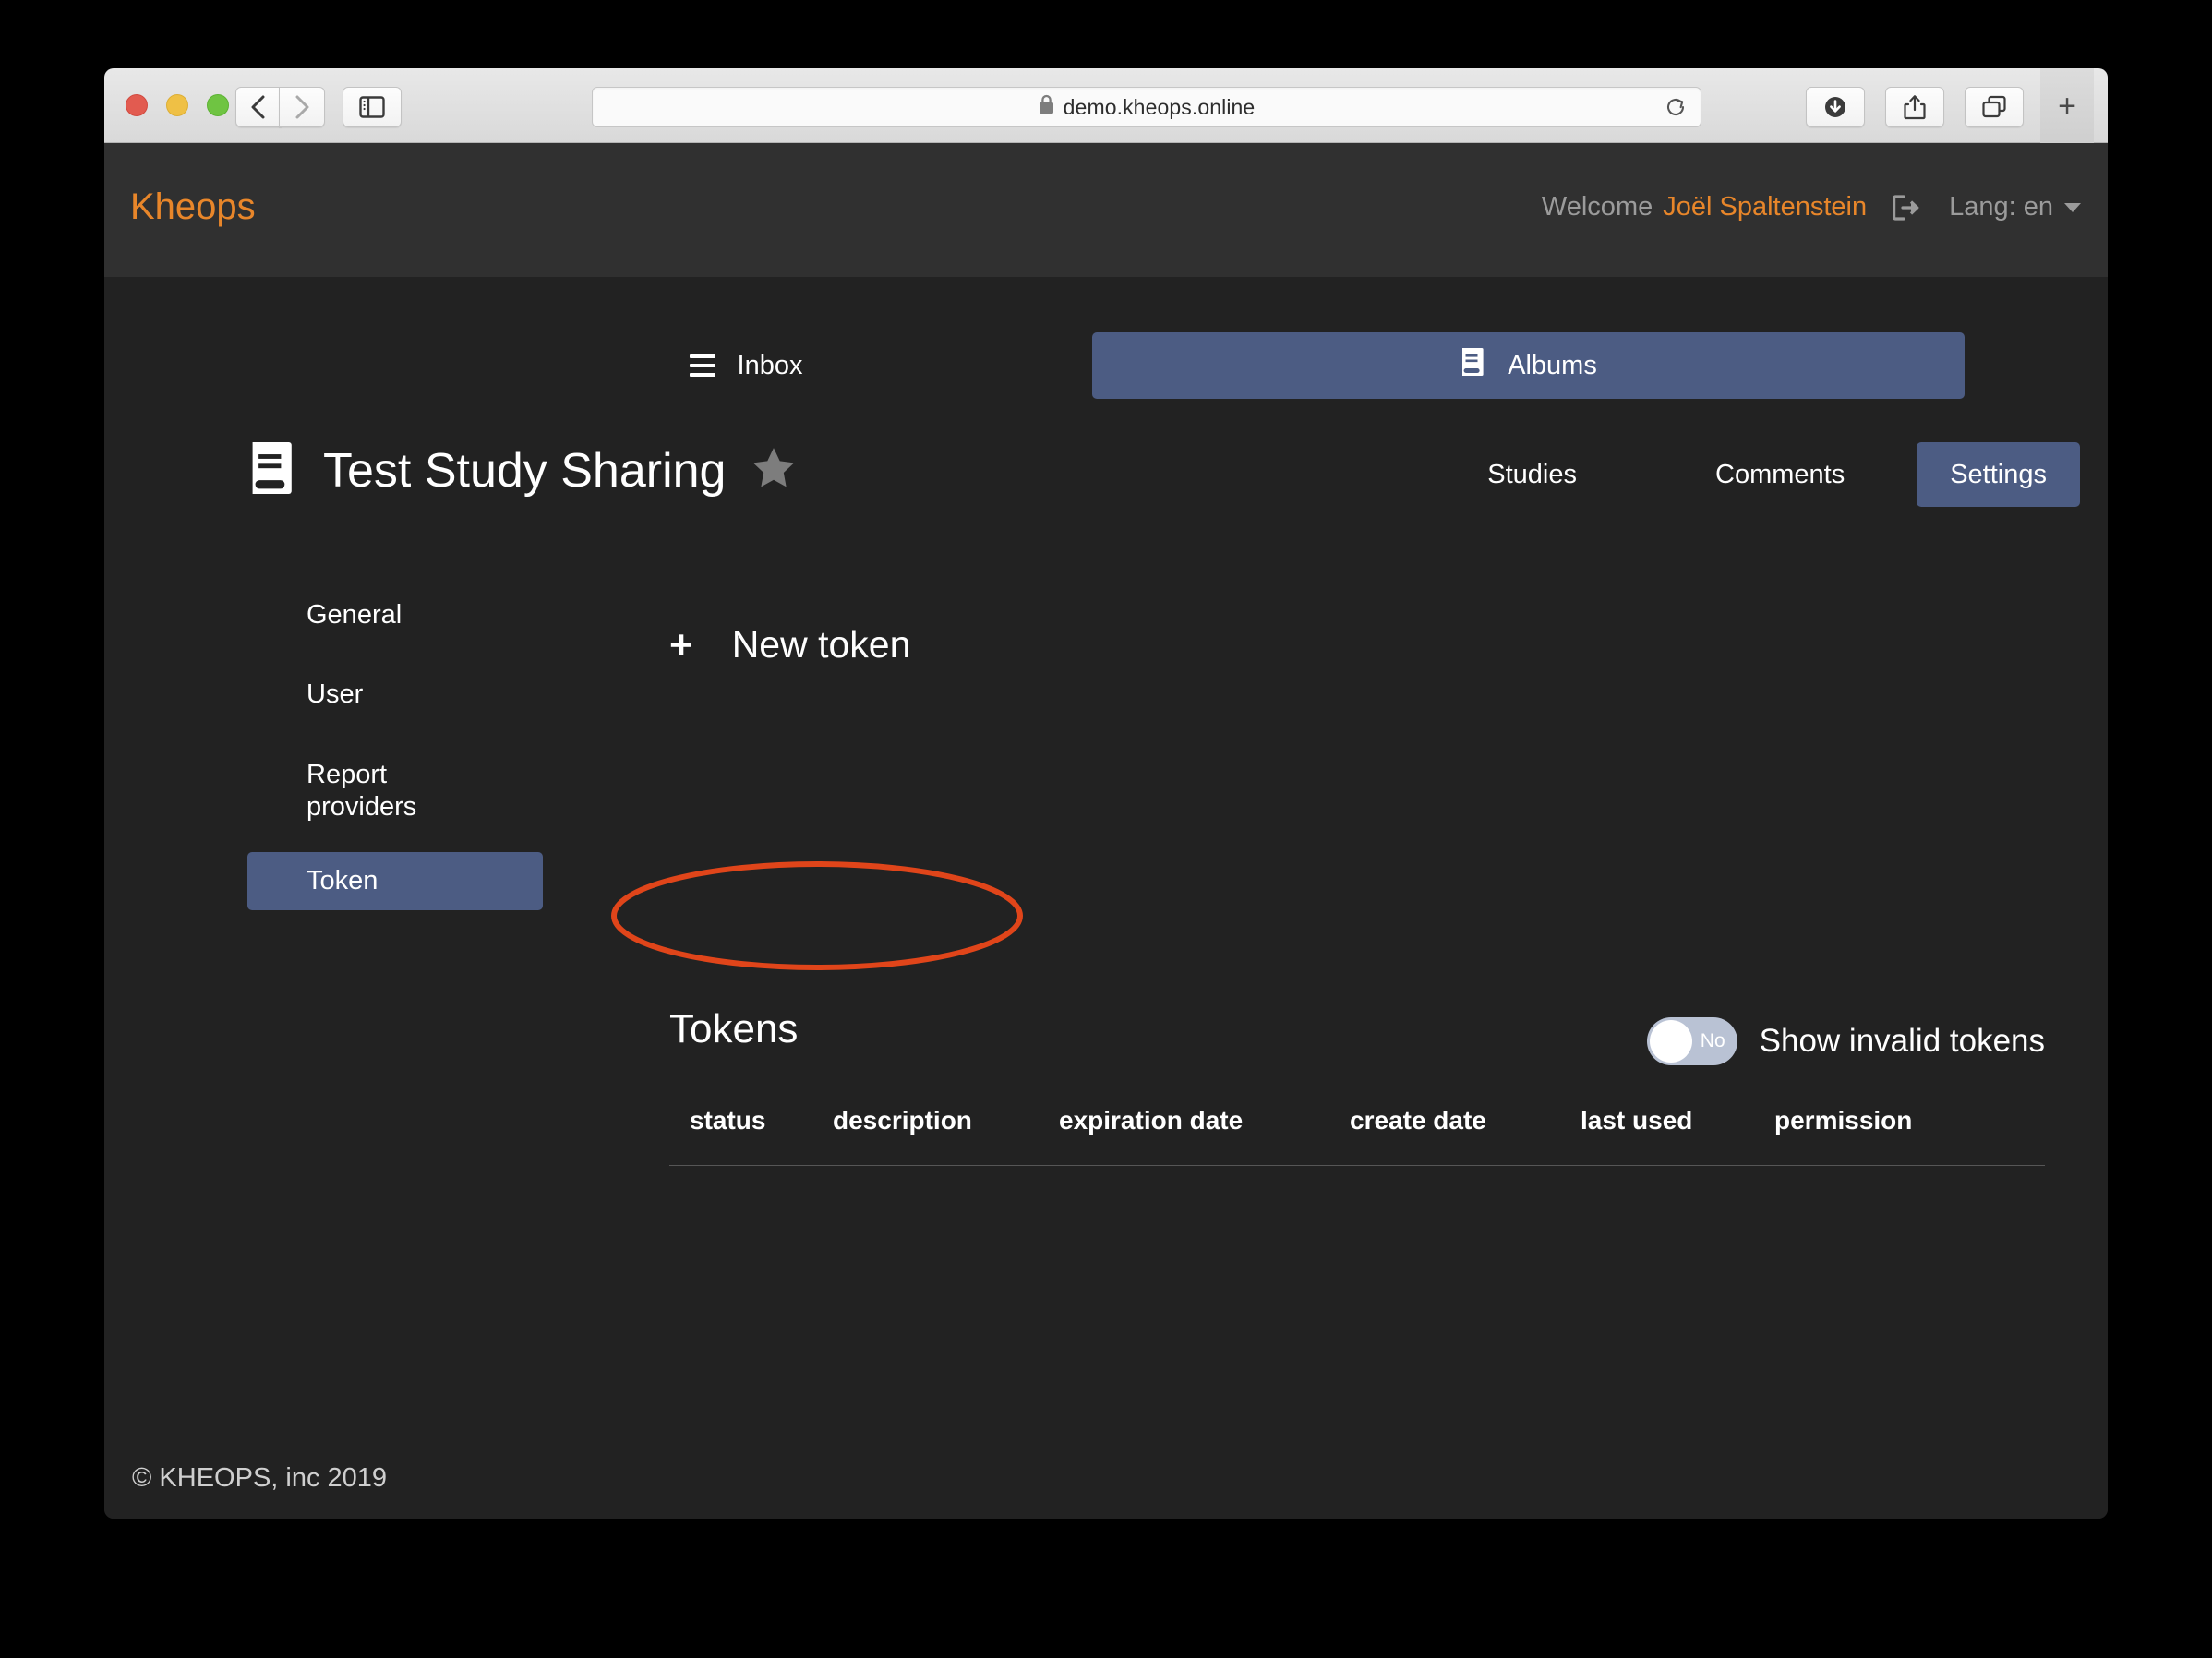 The width and height of the screenshot is (2212, 1658). I want to click on album-tab-group: Studies Comments Settings, so click(1767, 474).